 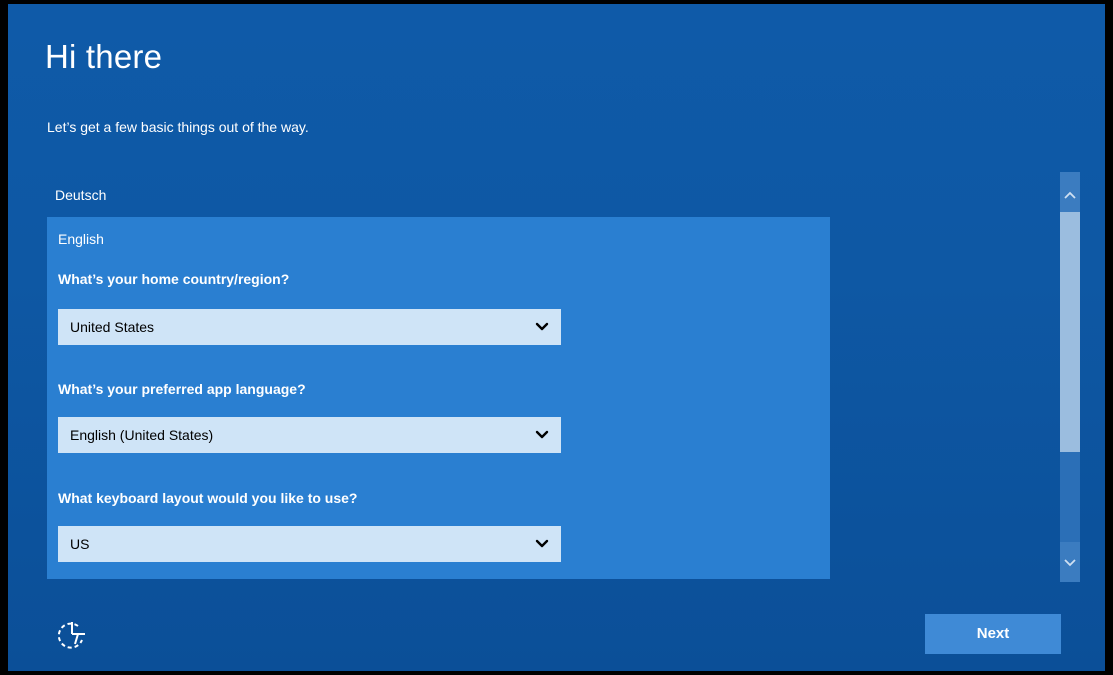 I want to click on scrollbar-thumb, so click(x=1070, y=332).